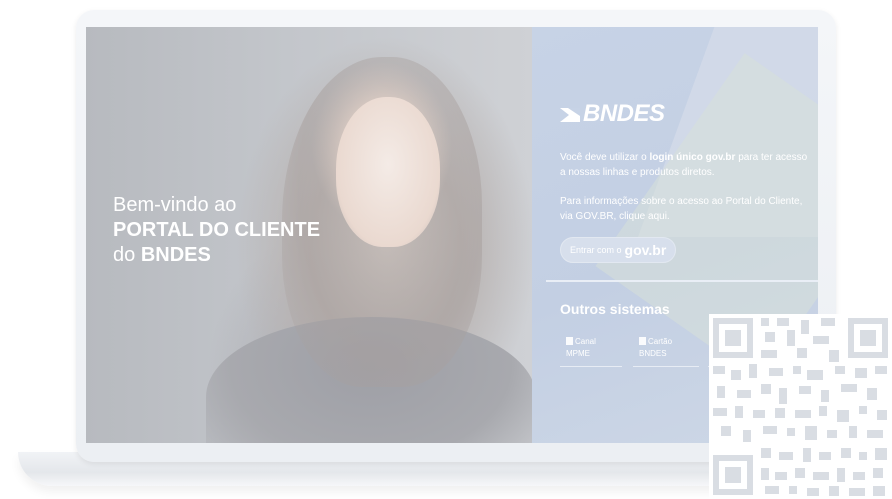 The image size is (892, 499). I want to click on card-icon, so click(642, 341).